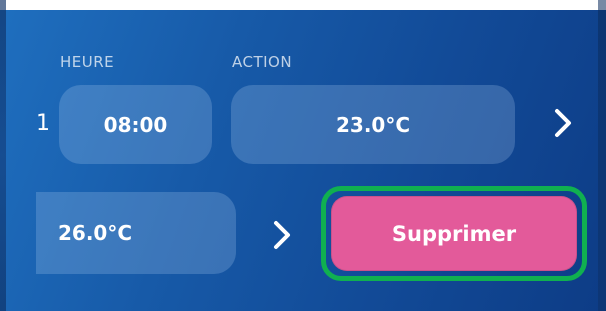 The height and width of the screenshot is (311, 606). I want to click on right-edge, so click(602, 155).